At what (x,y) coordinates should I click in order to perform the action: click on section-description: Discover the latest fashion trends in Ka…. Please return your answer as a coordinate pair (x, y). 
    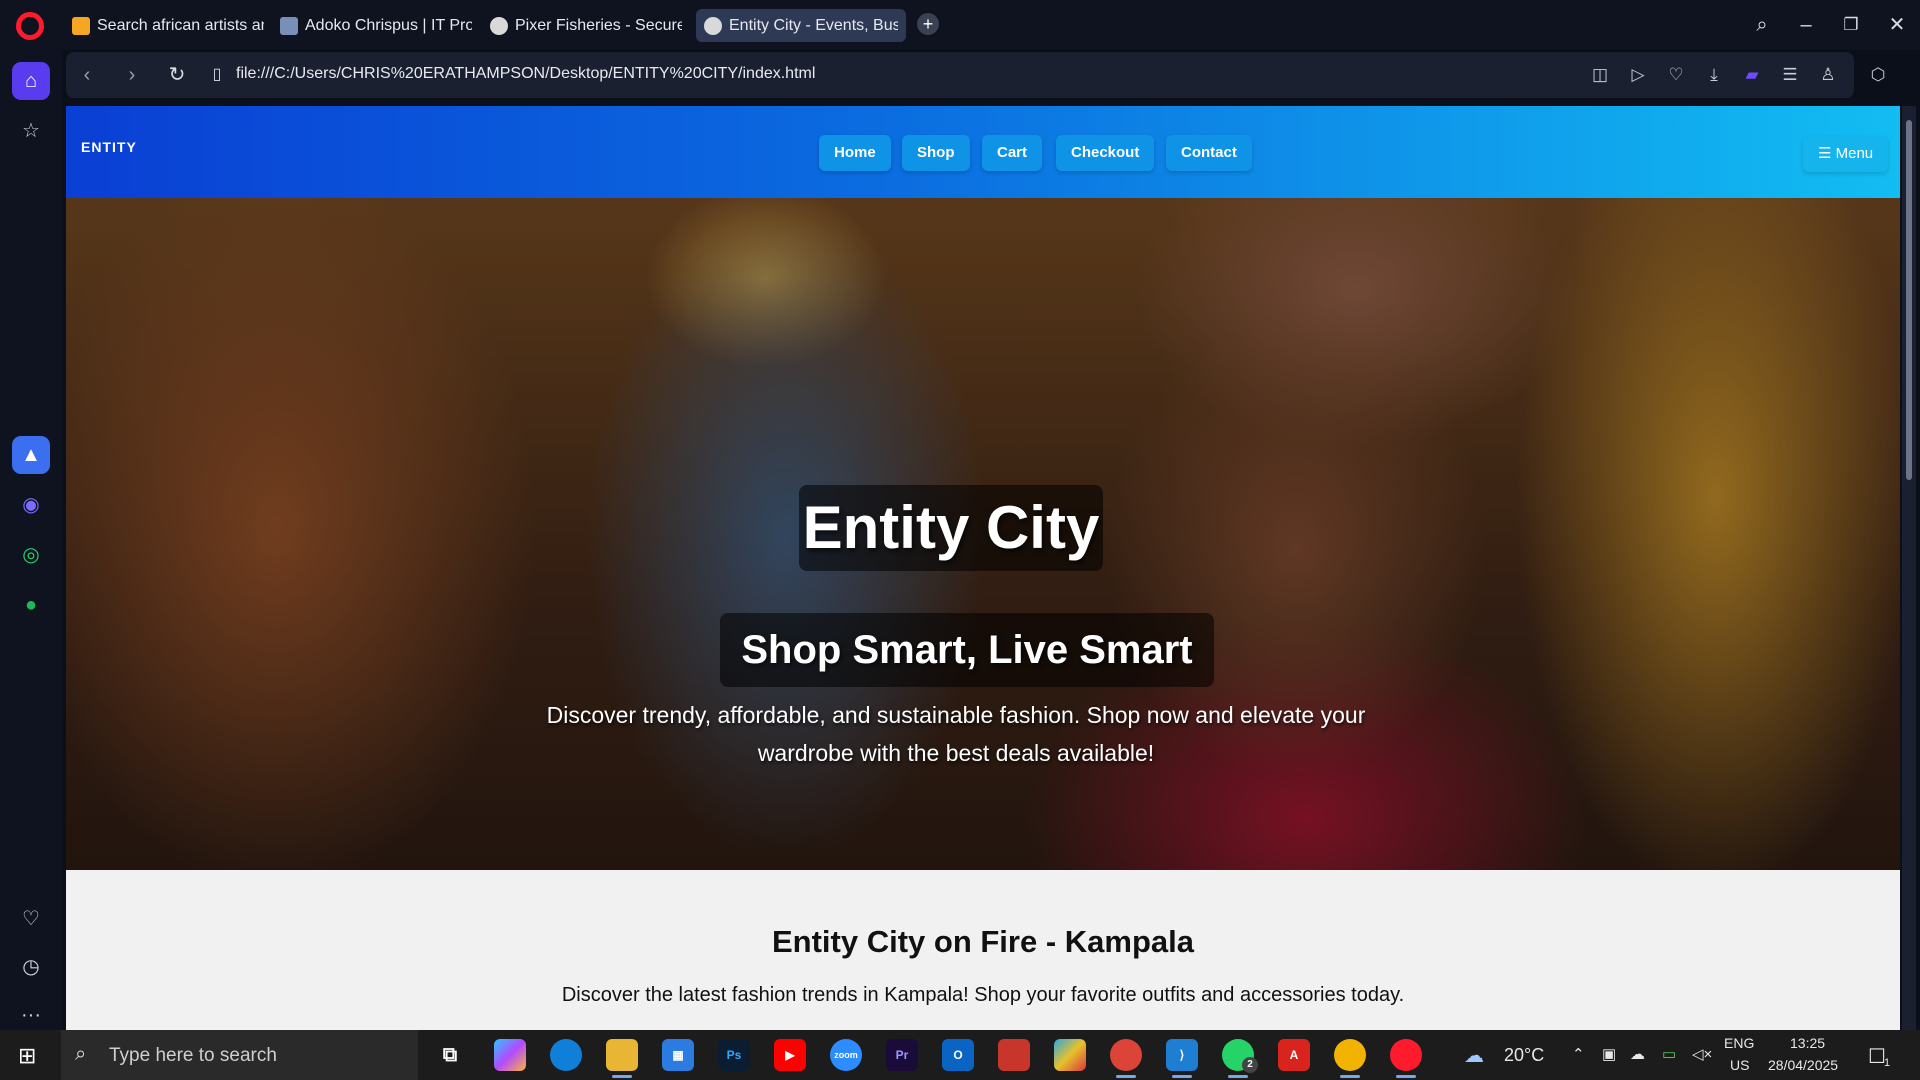
    Looking at the image, I should click on (983, 995).